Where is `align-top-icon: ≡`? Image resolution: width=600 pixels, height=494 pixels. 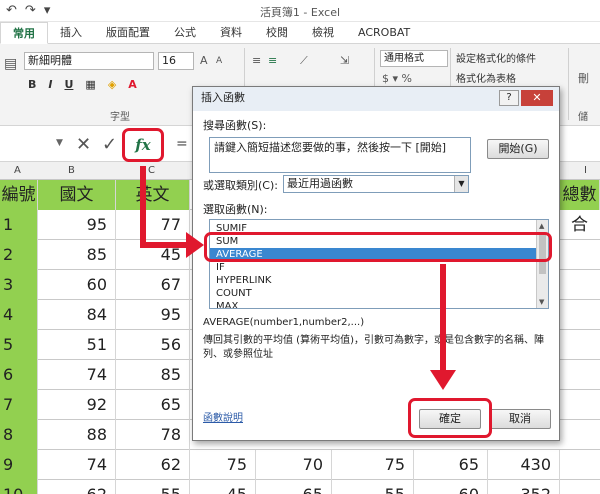
align-top-icon: ≡ is located at coordinates (256, 60).